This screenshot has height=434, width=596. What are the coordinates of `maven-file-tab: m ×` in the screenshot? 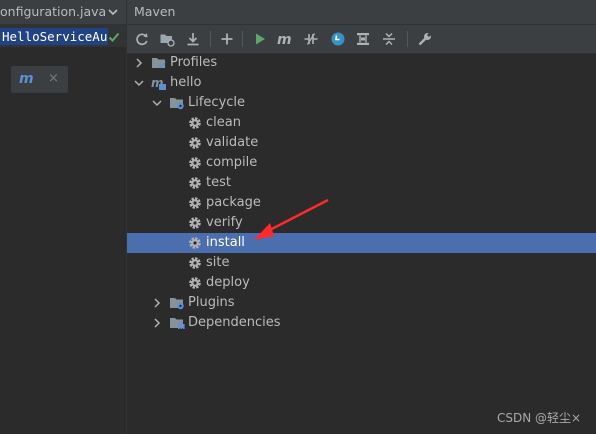 It's located at (39, 79).